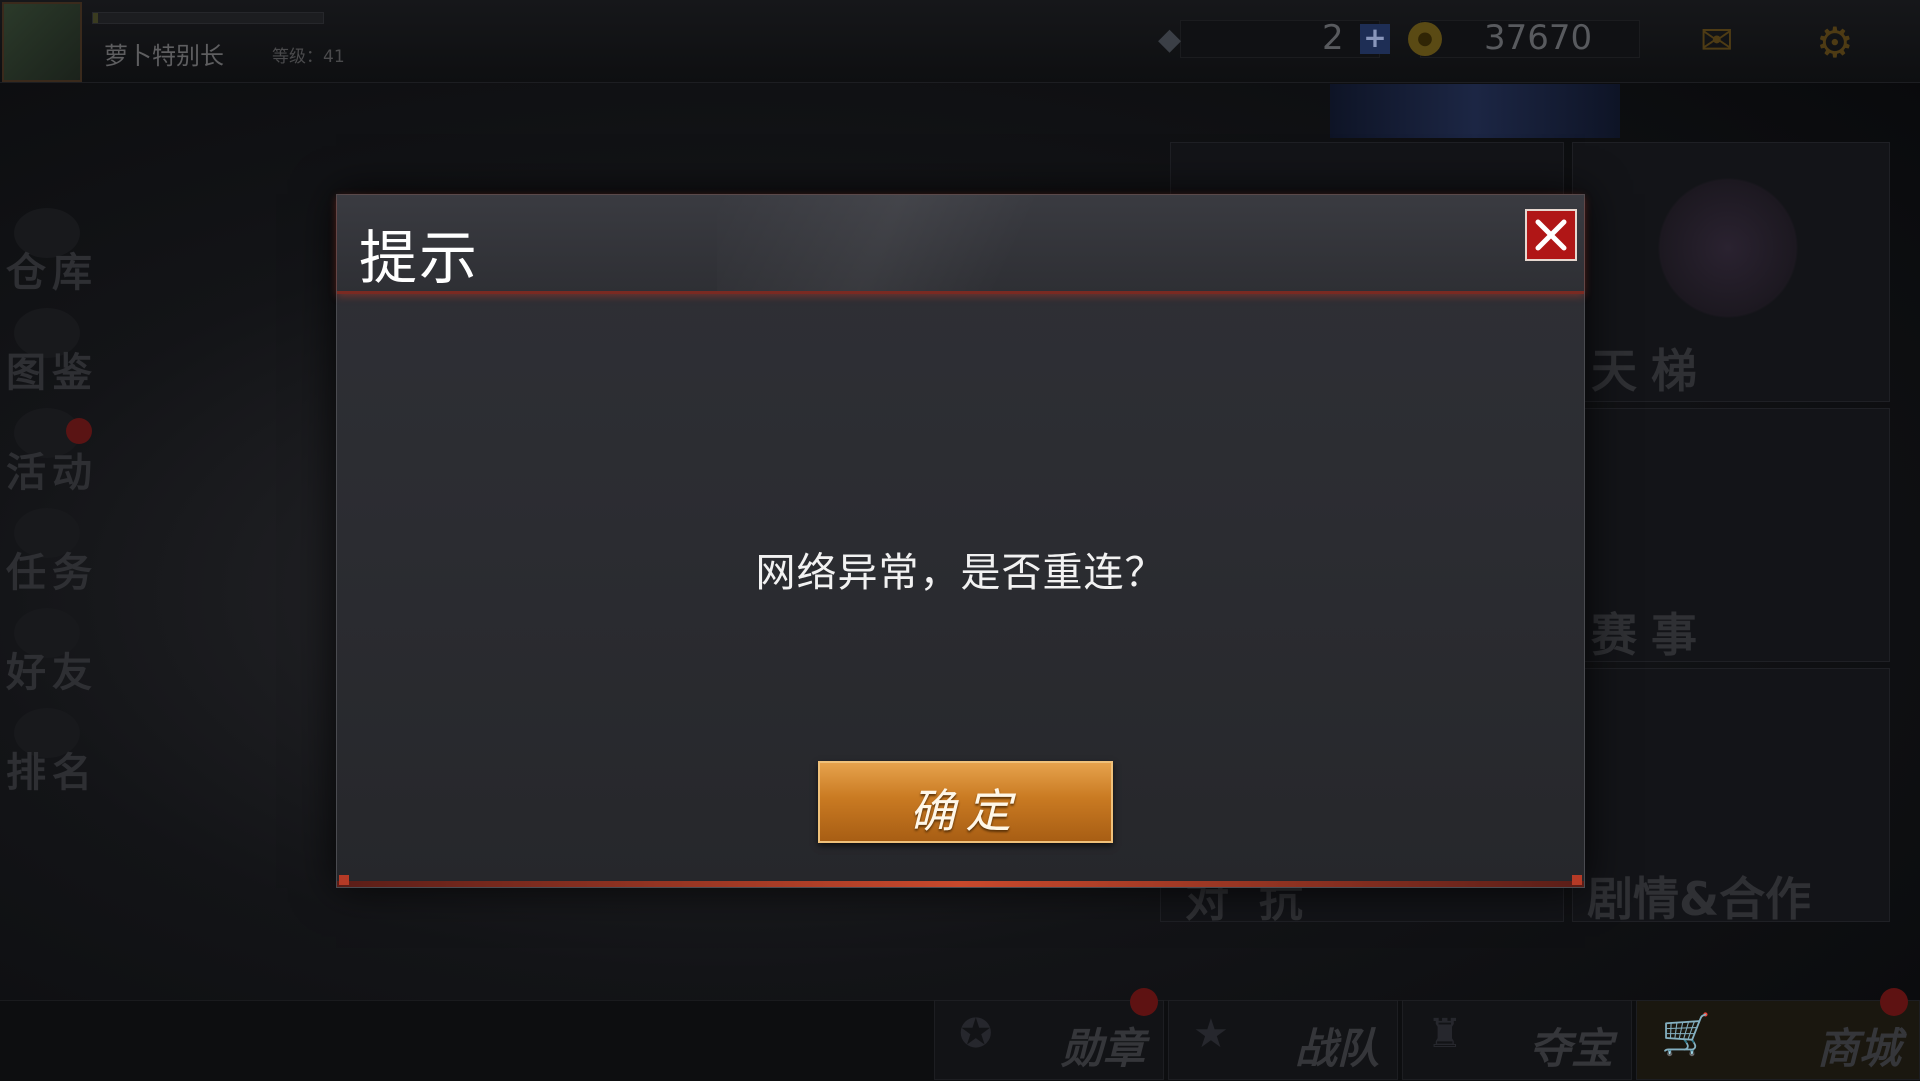 The height and width of the screenshot is (1081, 1920). What do you see at coordinates (1445, 1034) in the screenshot?
I see `treasure-icon: ♜` at bounding box center [1445, 1034].